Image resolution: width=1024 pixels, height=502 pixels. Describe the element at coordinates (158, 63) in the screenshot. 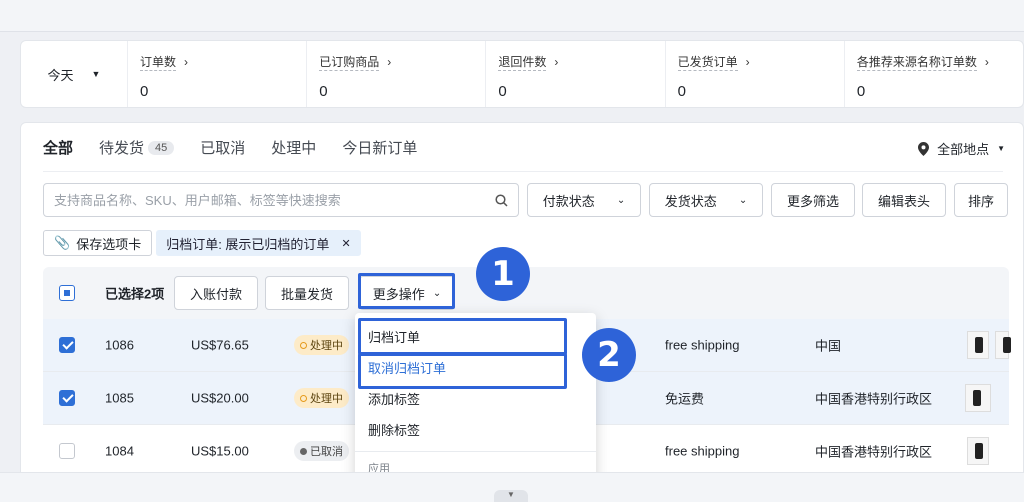

I see `stat-label: 订单数` at that location.